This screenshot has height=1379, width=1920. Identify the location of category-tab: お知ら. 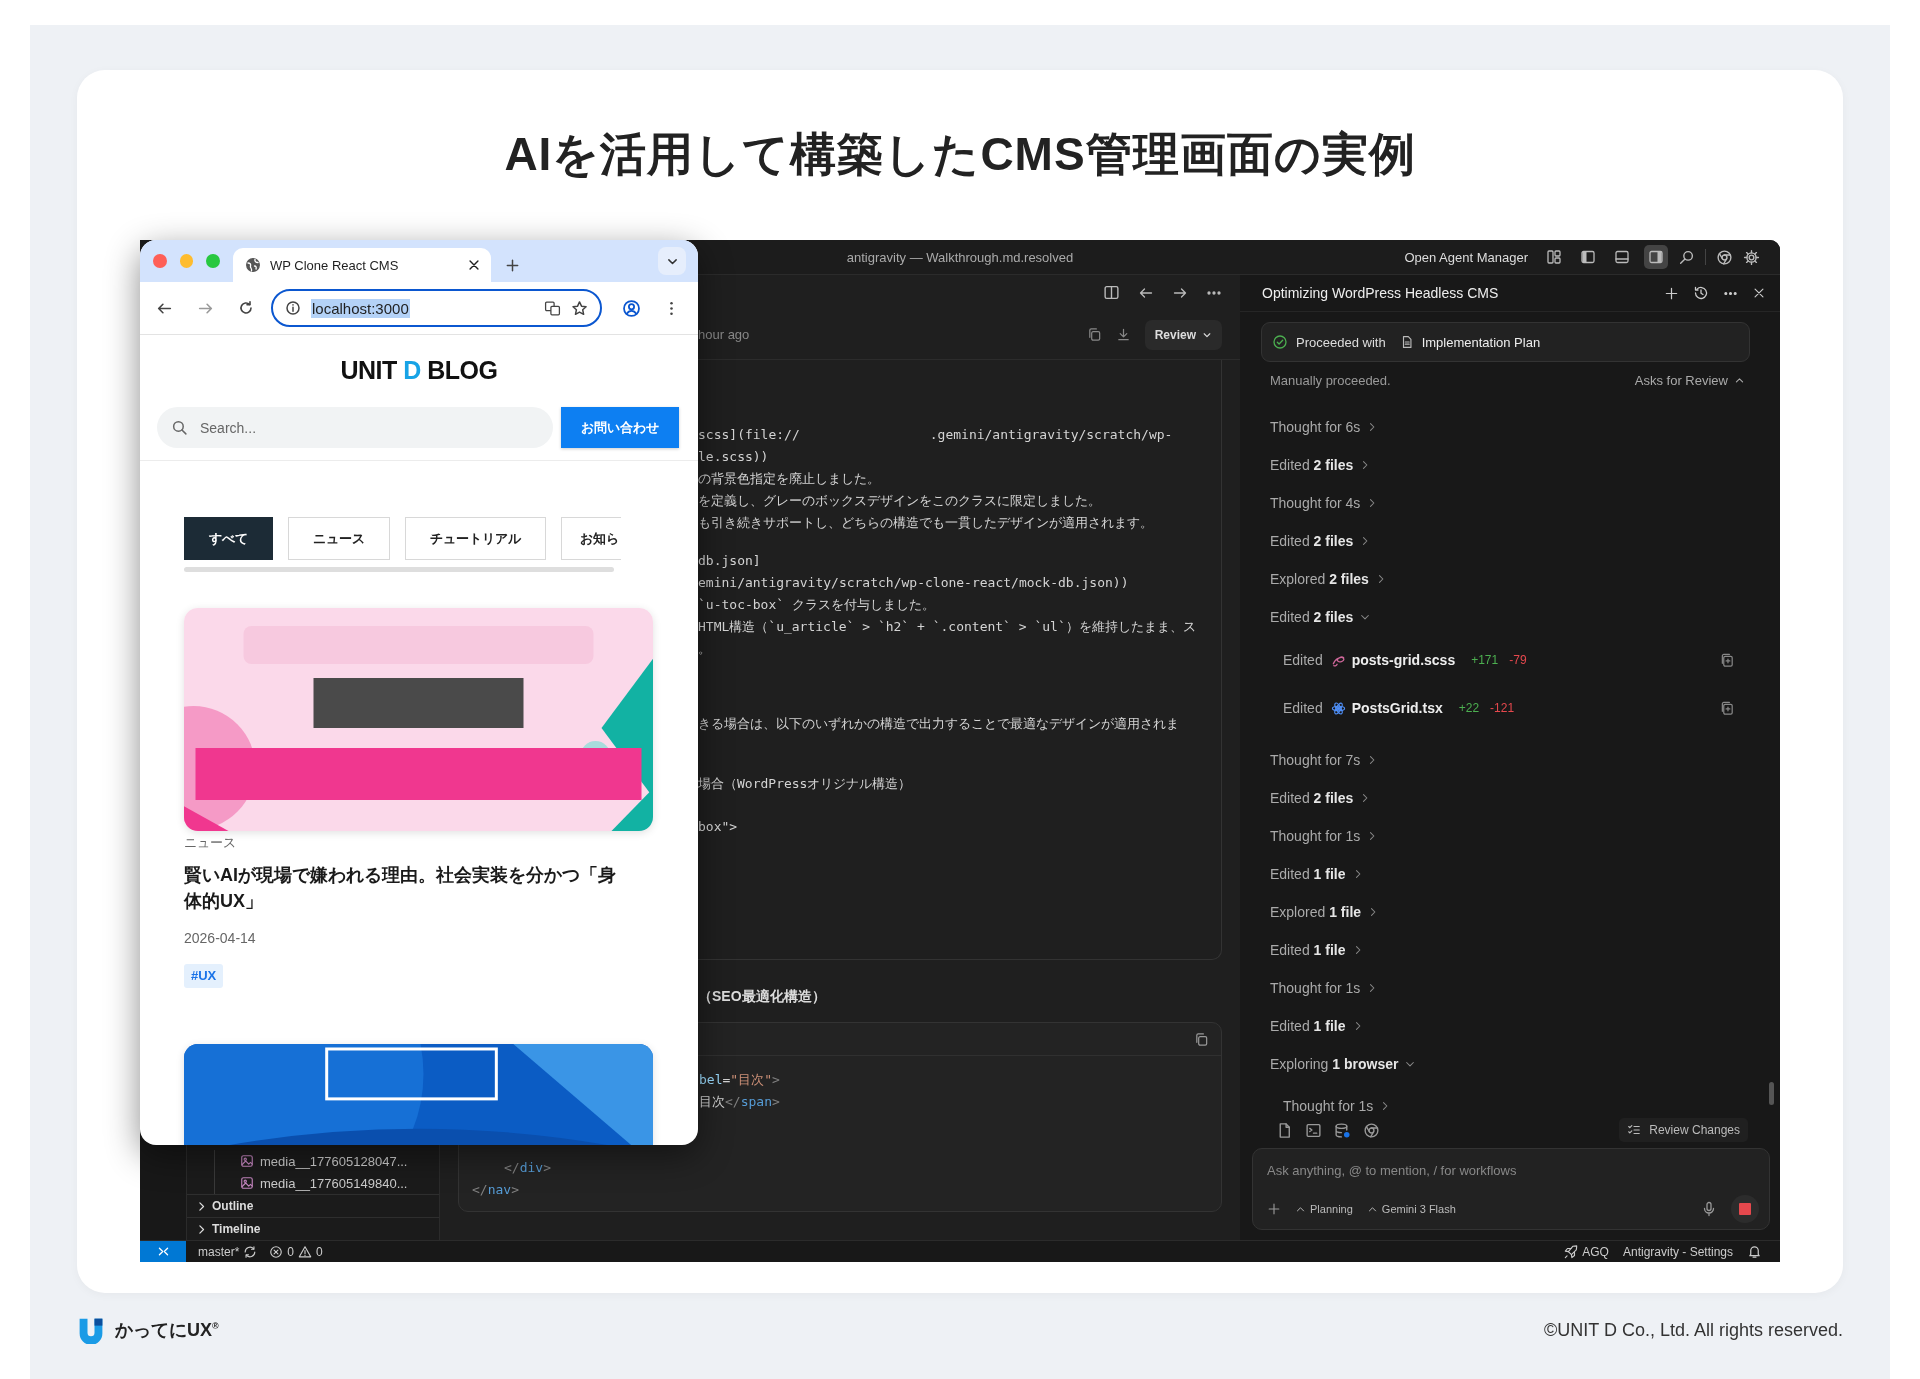
(591, 538).